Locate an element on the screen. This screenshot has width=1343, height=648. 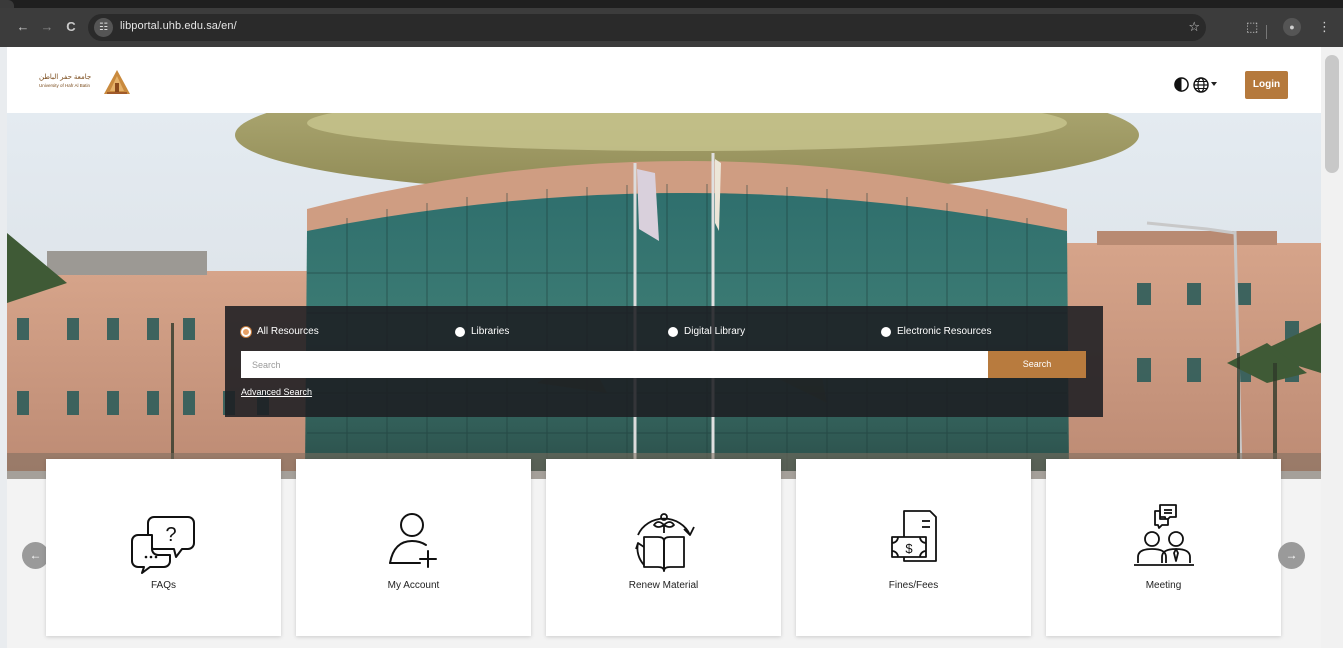
radio-digital-library: Digital Library is located at coordinates (706, 331).